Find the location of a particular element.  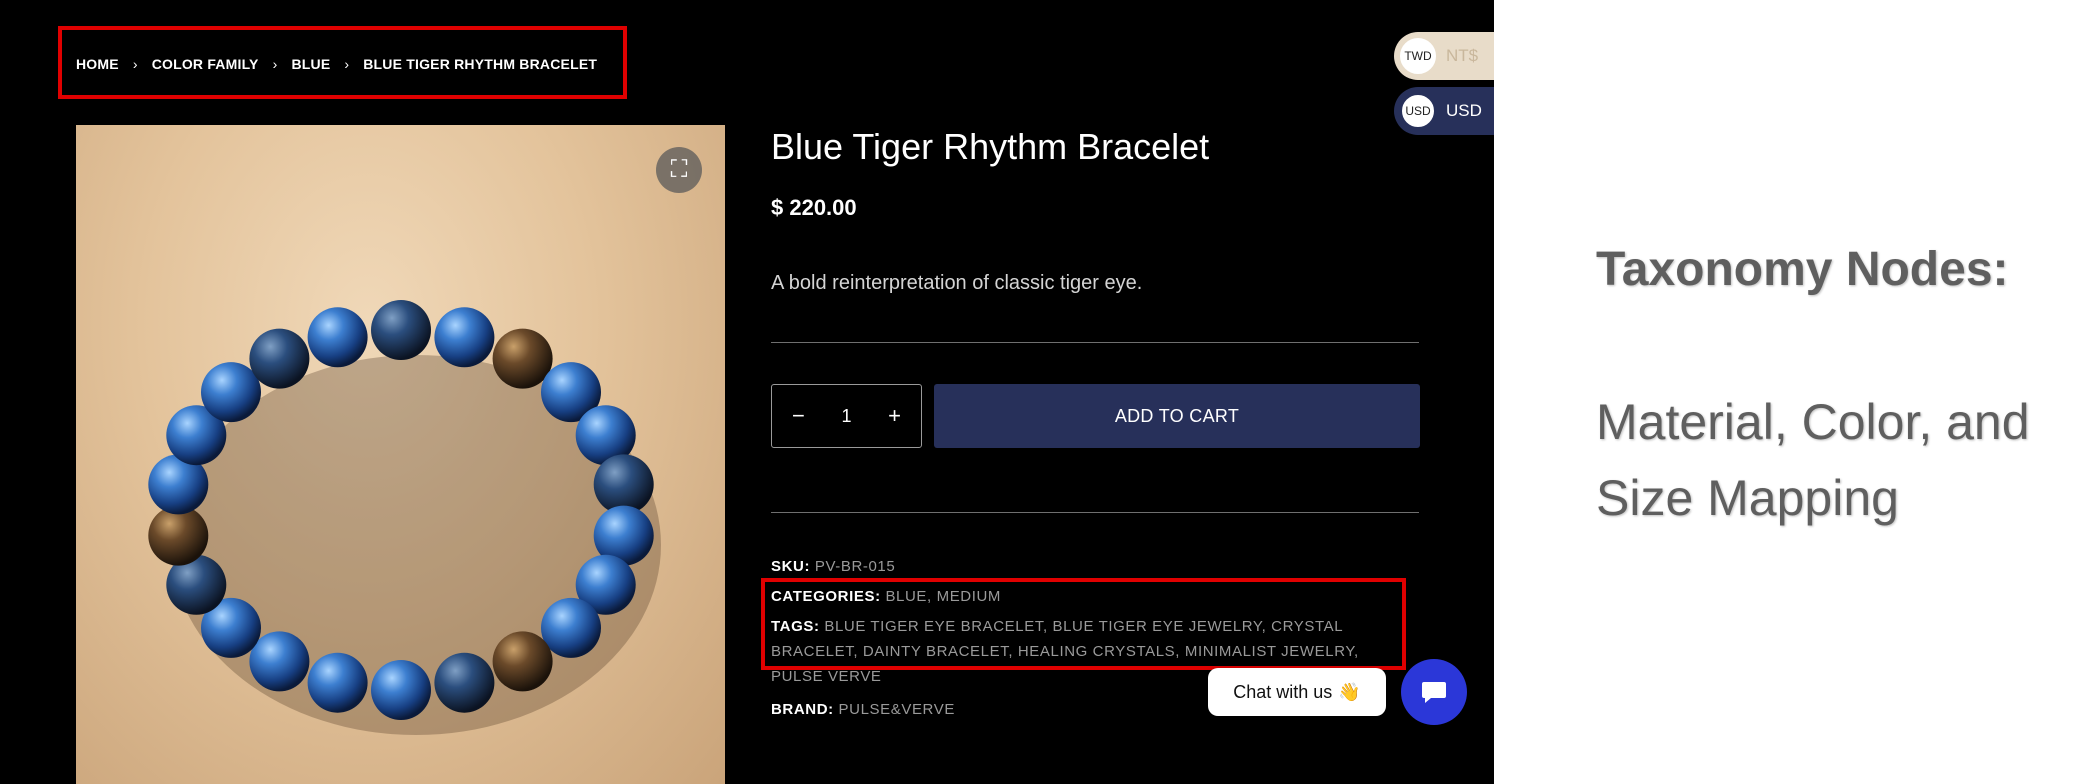

sku-value: PV-BR-015 is located at coordinates (855, 566).